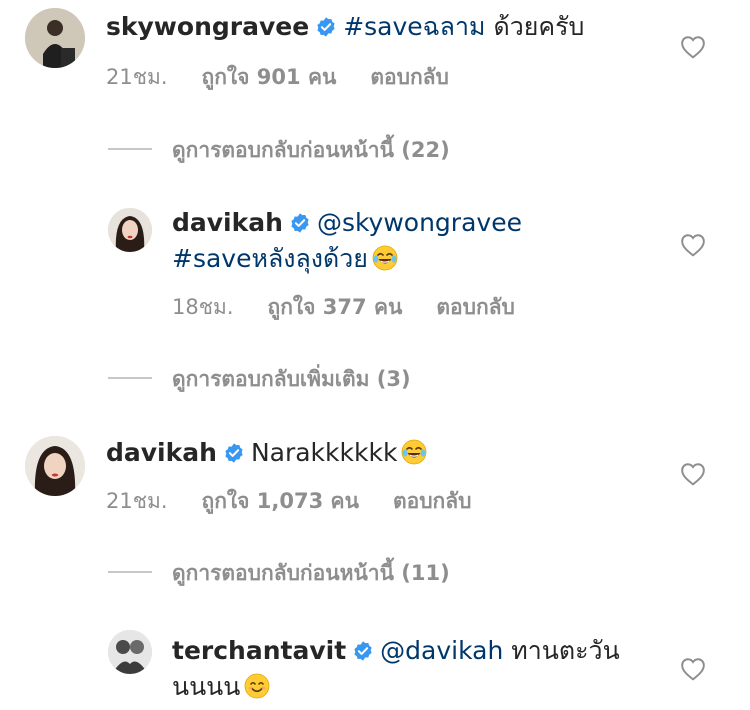 This screenshot has width=750, height=710. I want to click on view-replies-label: ดูการตอบกลับก่อนหน้านี้ (11), so click(311, 573).